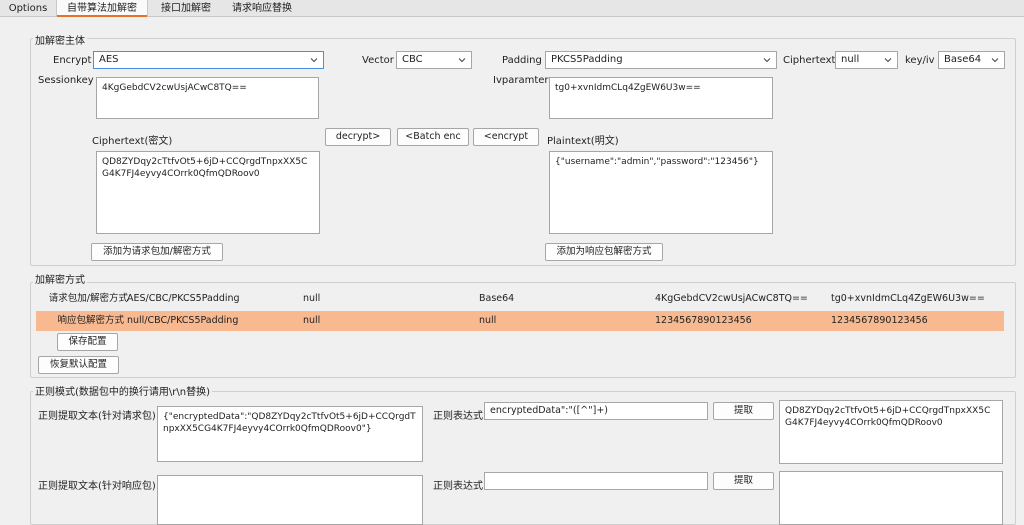  I want to click on encrypt-select: AES, so click(208, 60).